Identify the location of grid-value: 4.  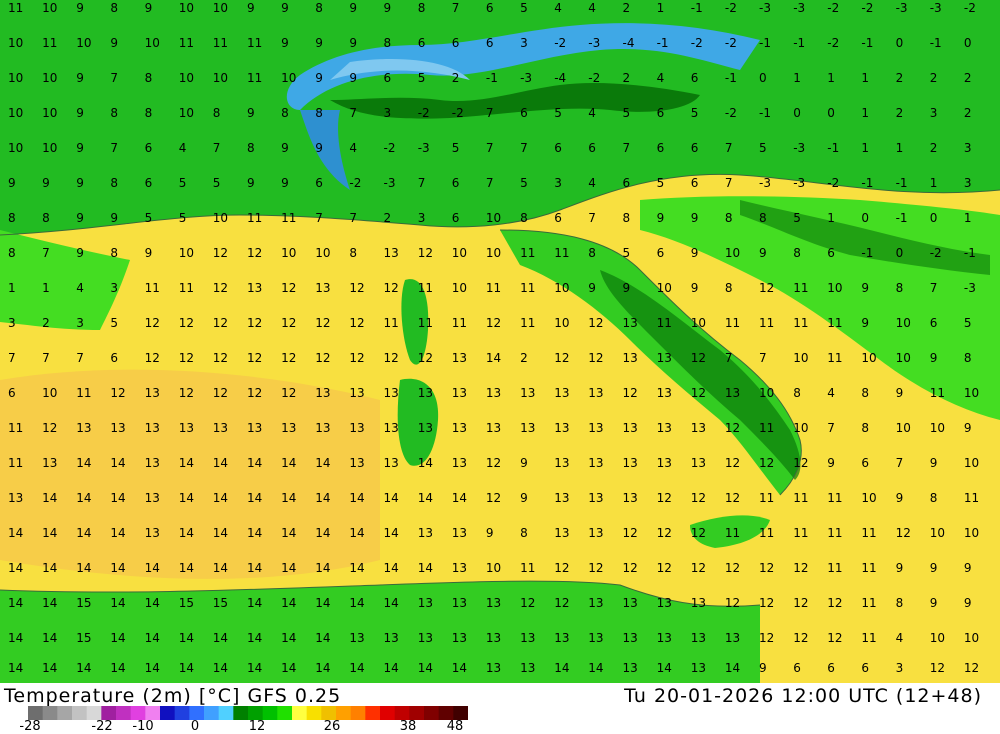
(831, 393).